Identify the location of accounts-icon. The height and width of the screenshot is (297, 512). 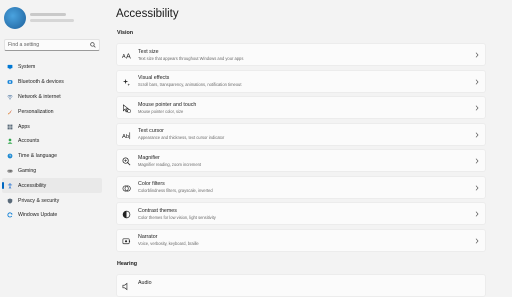
(10, 141).